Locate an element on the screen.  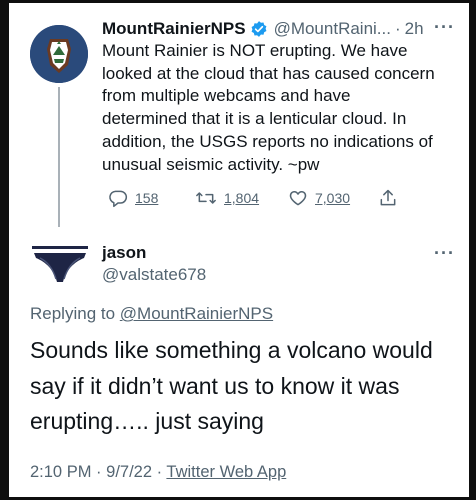
retweet-button: 1,804 is located at coordinates (227, 198).